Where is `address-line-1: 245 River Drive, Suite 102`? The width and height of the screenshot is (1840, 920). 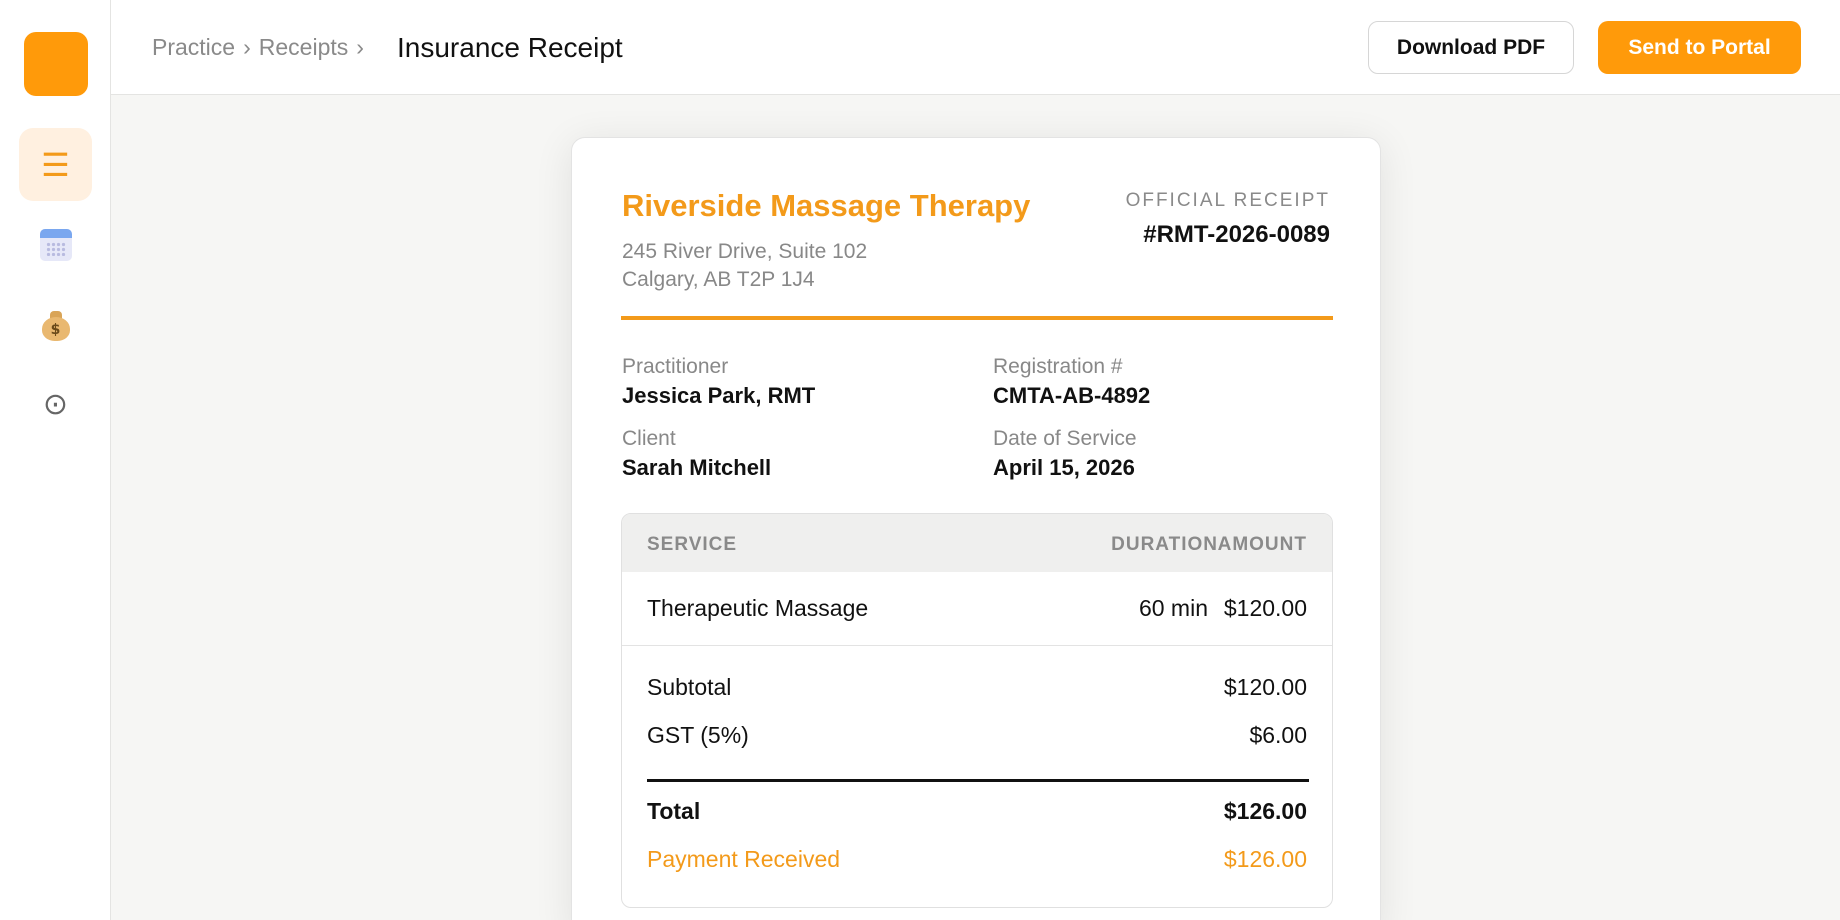
address-line-1: 245 River Drive, Suite 102 is located at coordinates (745, 251).